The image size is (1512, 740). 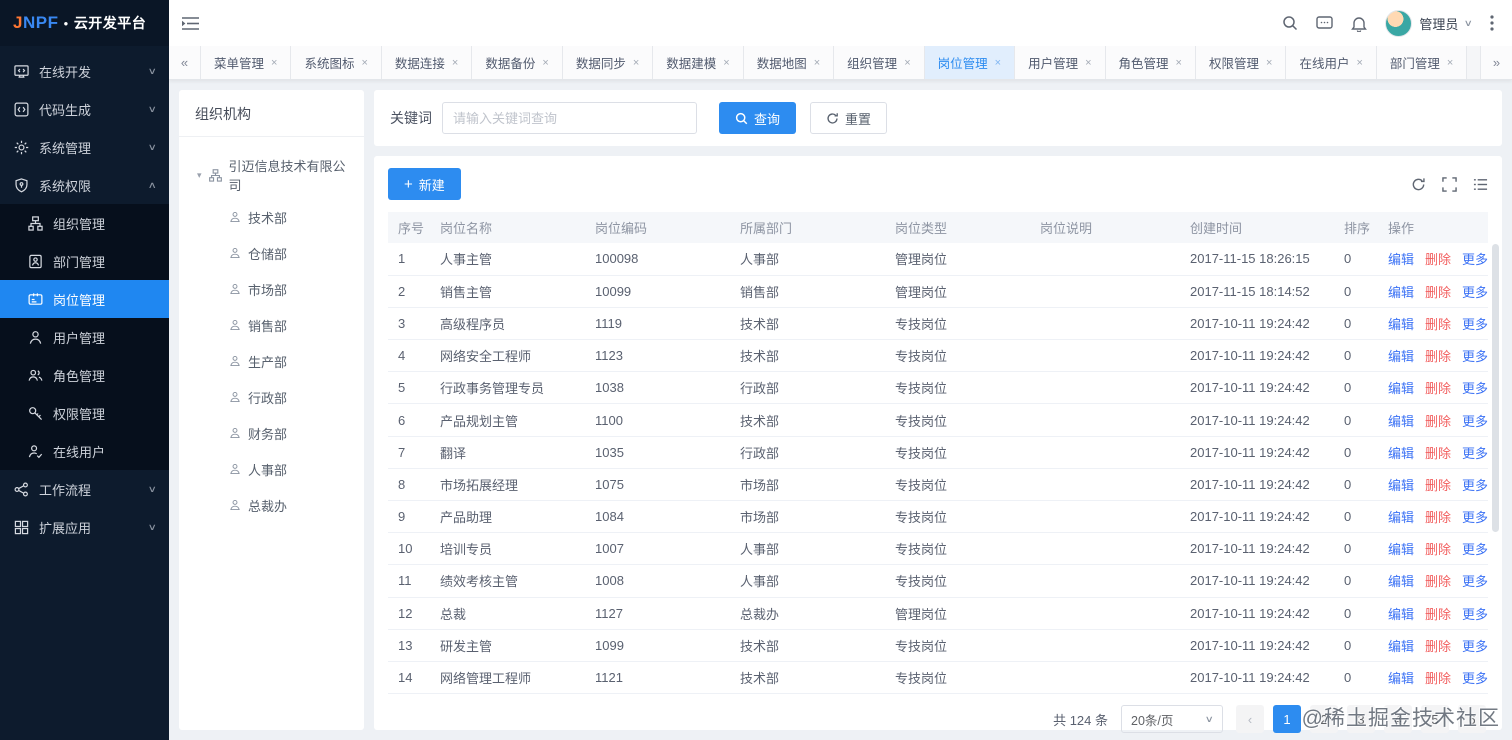 I want to click on sidebar-item-workflow: 工作流程 ∨, so click(x=84, y=489).